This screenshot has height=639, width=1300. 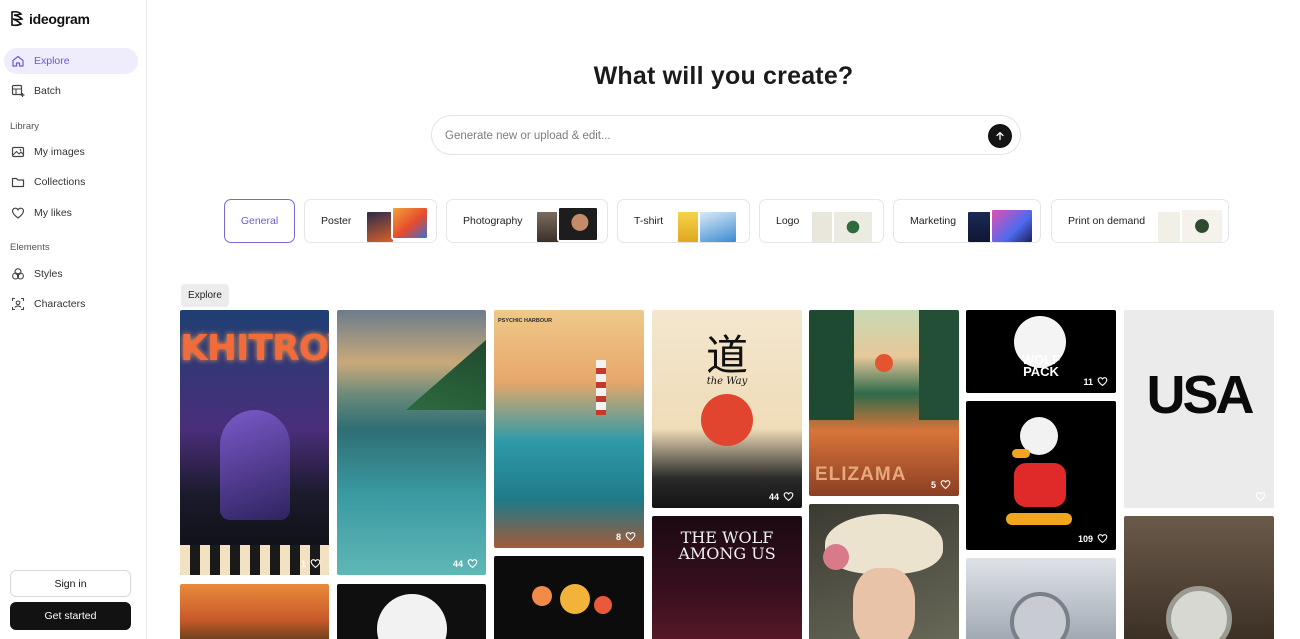 What do you see at coordinates (821, 221) in the screenshot?
I see `tab-logo: Logo` at bounding box center [821, 221].